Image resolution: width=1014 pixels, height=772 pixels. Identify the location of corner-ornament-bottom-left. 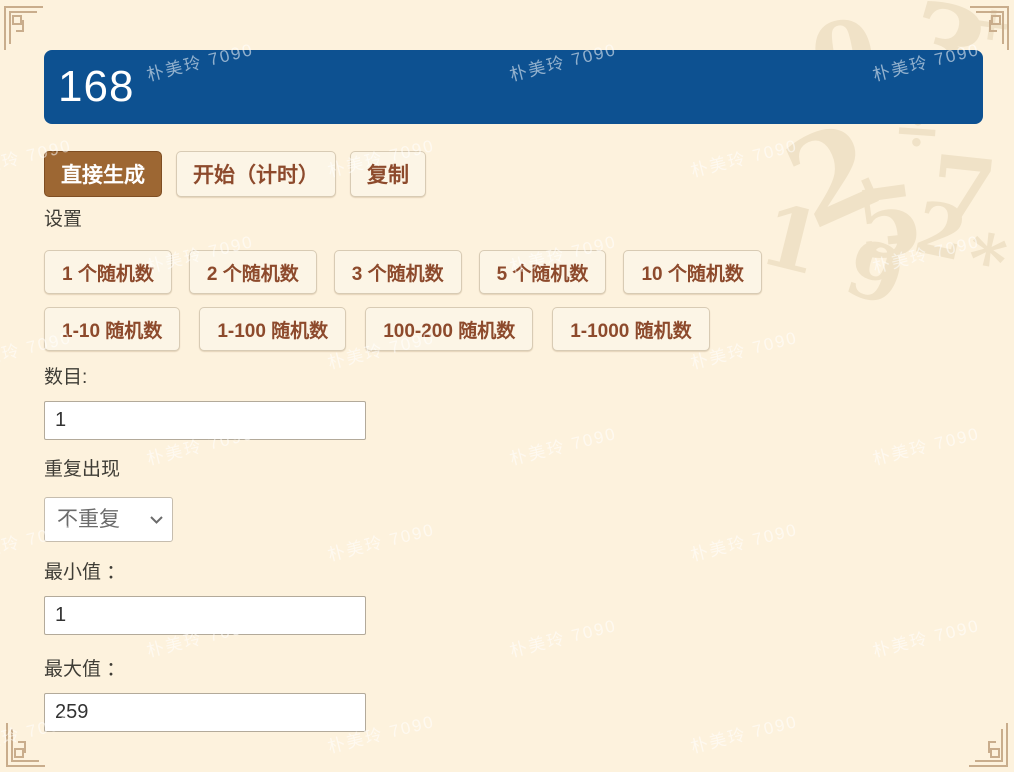
(26, 745).